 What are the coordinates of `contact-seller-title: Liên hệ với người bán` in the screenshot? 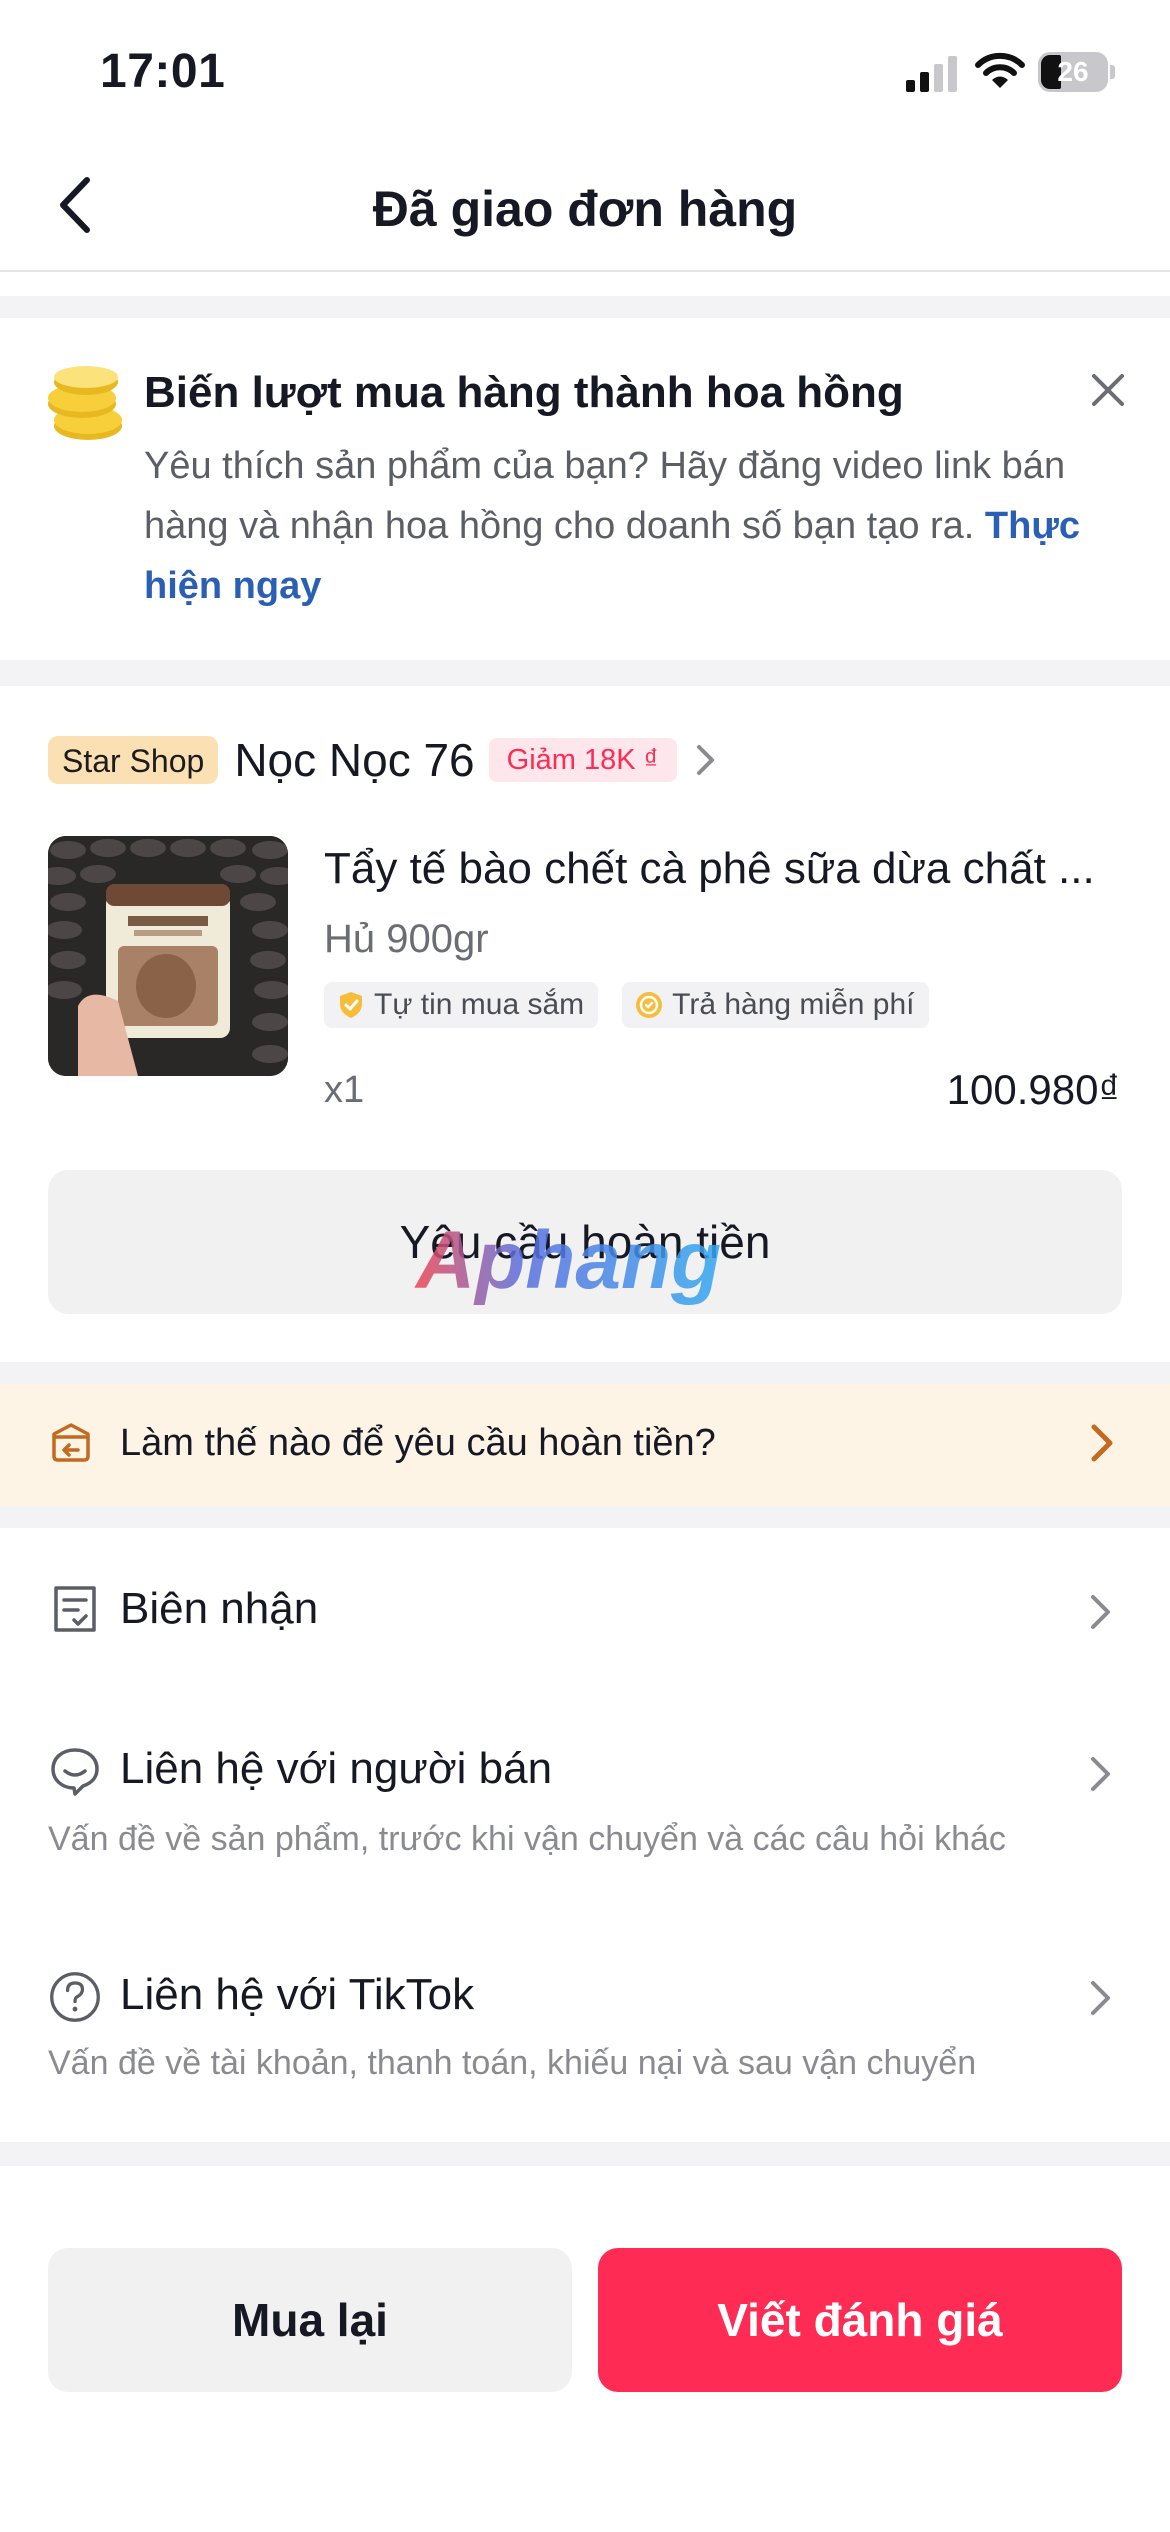 It's located at (336, 1768).